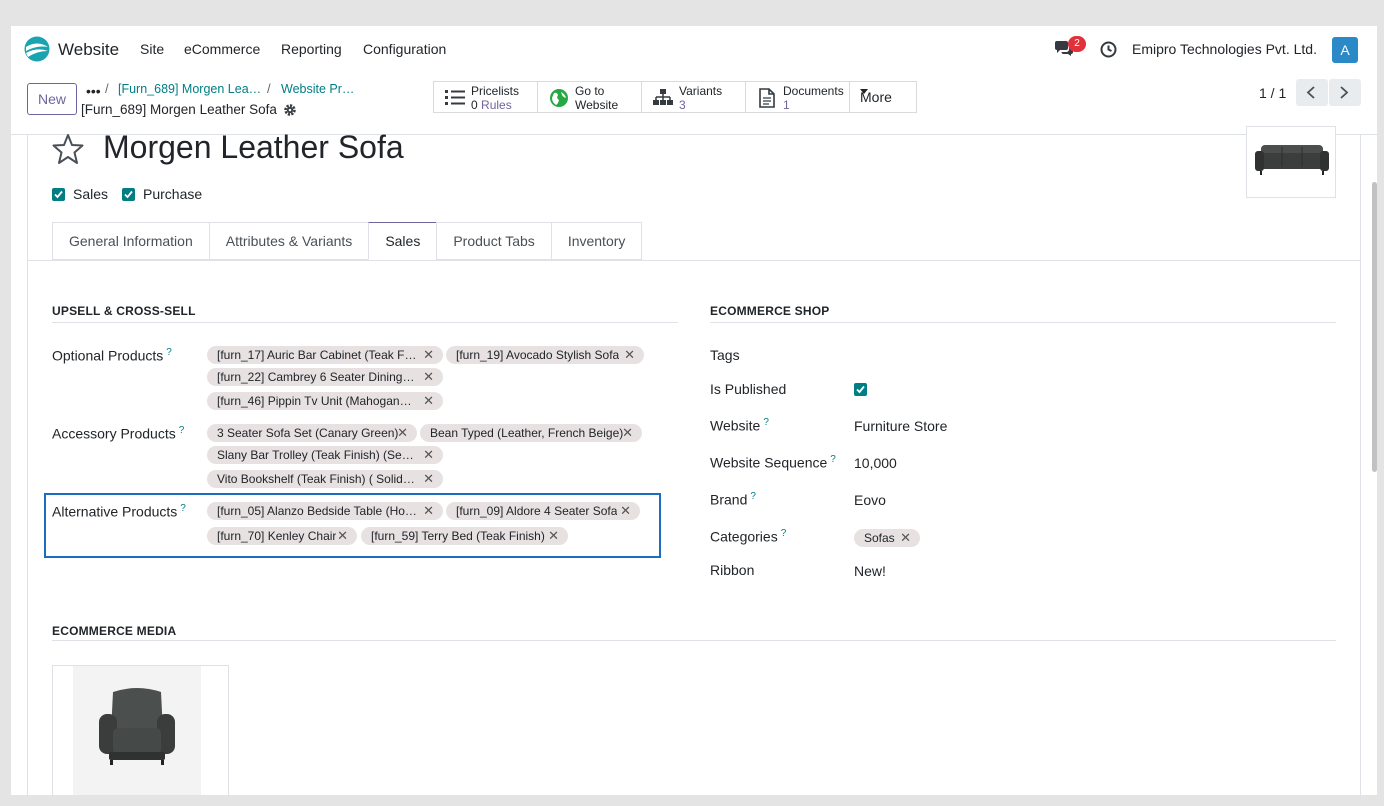 This screenshot has height=806, width=1384. I want to click on variants-button: Variants 3, so click(694, 97).